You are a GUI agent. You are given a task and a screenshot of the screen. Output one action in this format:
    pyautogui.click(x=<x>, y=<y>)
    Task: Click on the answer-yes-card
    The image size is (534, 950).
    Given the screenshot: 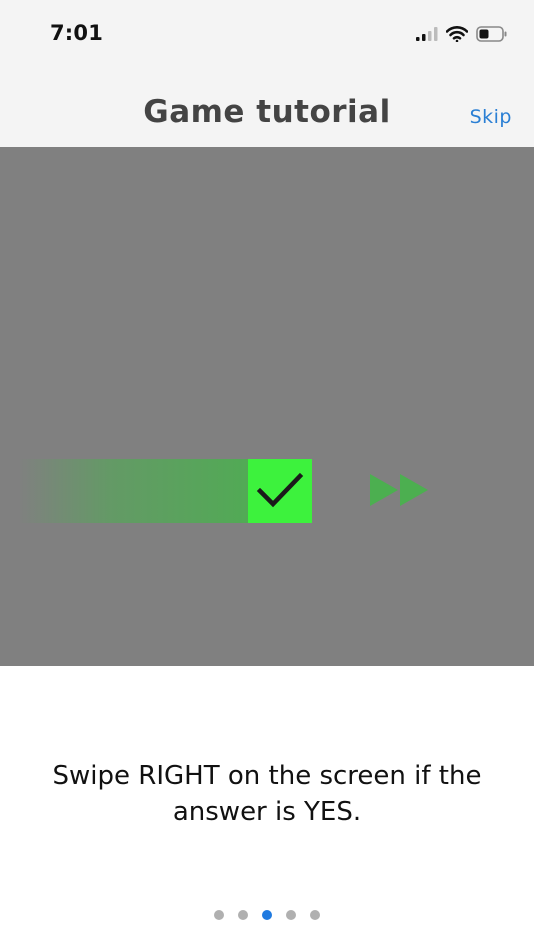 What is the action you would take?
    pyautogui.click(x=280, y=491)
    